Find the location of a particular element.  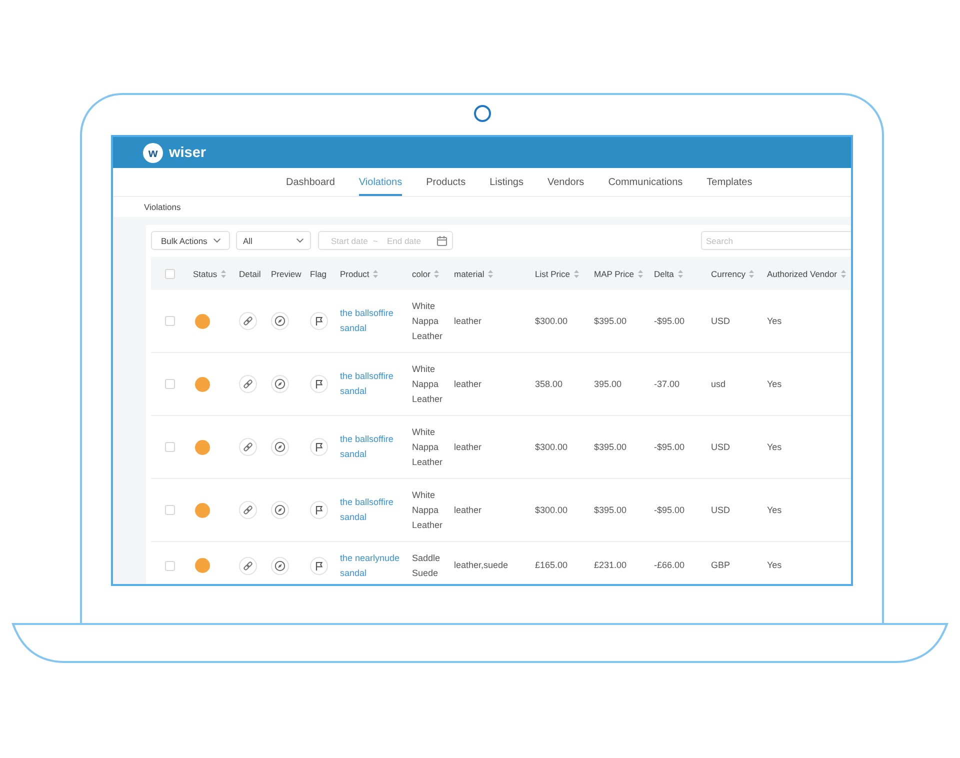

column-header: List Price is located at coordinates (552, 273).